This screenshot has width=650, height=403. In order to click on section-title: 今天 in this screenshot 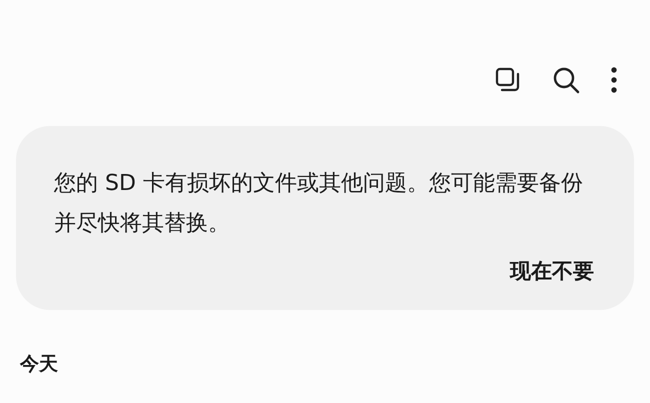, I will do `click(39, 363)`.